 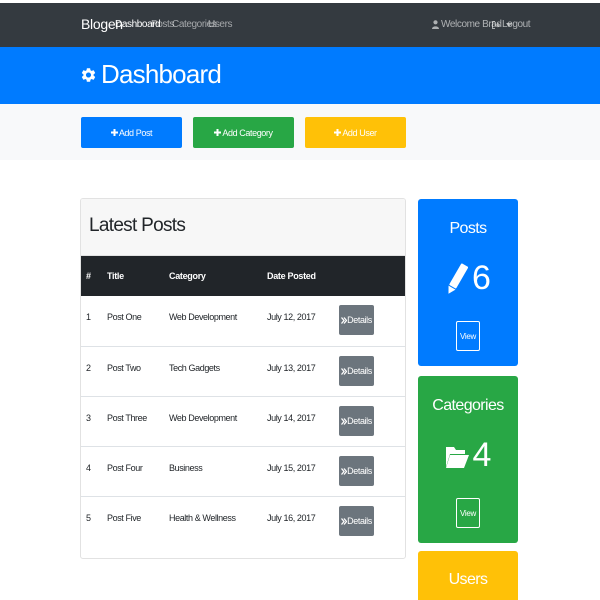 I want to click on posts-stat-title: Posts, so click(x=468, y=228).